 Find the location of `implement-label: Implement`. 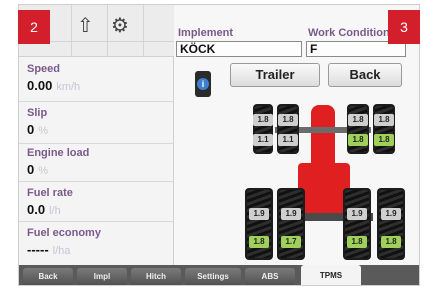

implement-label: Implement is located at coordinates (206, 33).